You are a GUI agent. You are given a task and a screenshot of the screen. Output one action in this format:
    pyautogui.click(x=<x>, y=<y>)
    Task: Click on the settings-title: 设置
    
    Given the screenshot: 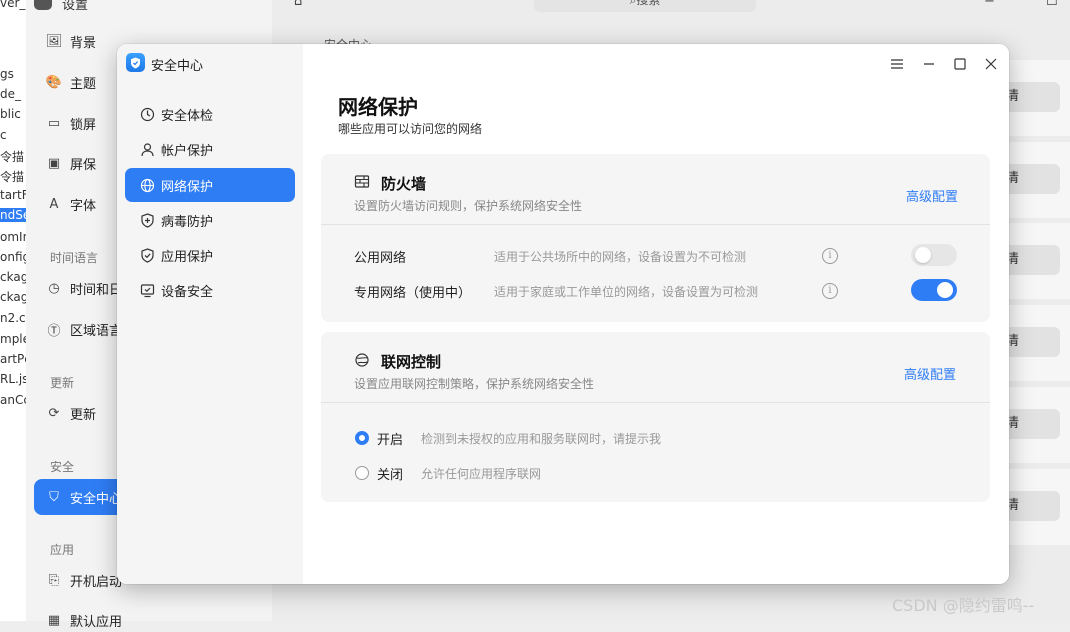 What is the action you would take?
    pyautogui.click(x=75, y=6)
    